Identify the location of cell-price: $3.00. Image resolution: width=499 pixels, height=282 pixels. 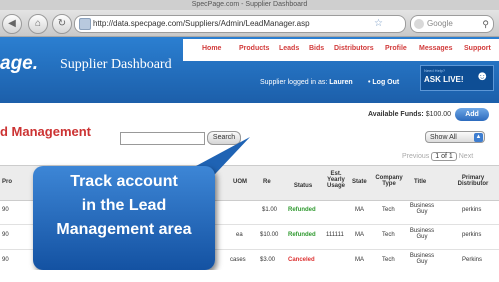
(268, 260).